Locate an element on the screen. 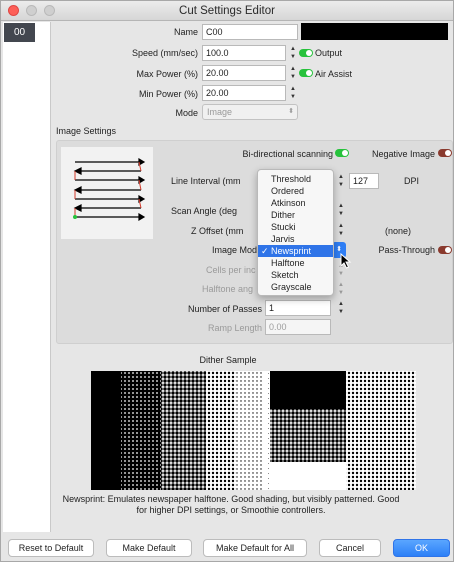  name-label: Name is located at coordinates (185, 32).